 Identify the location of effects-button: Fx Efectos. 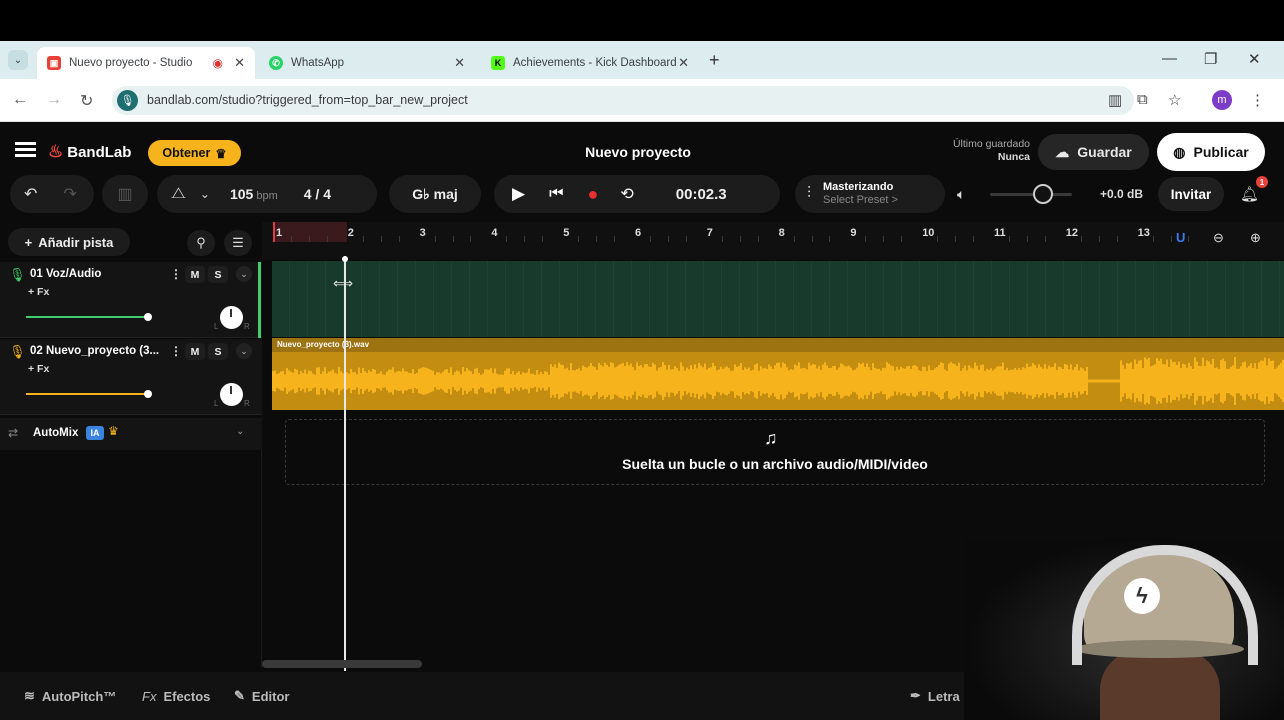
(176, 696).